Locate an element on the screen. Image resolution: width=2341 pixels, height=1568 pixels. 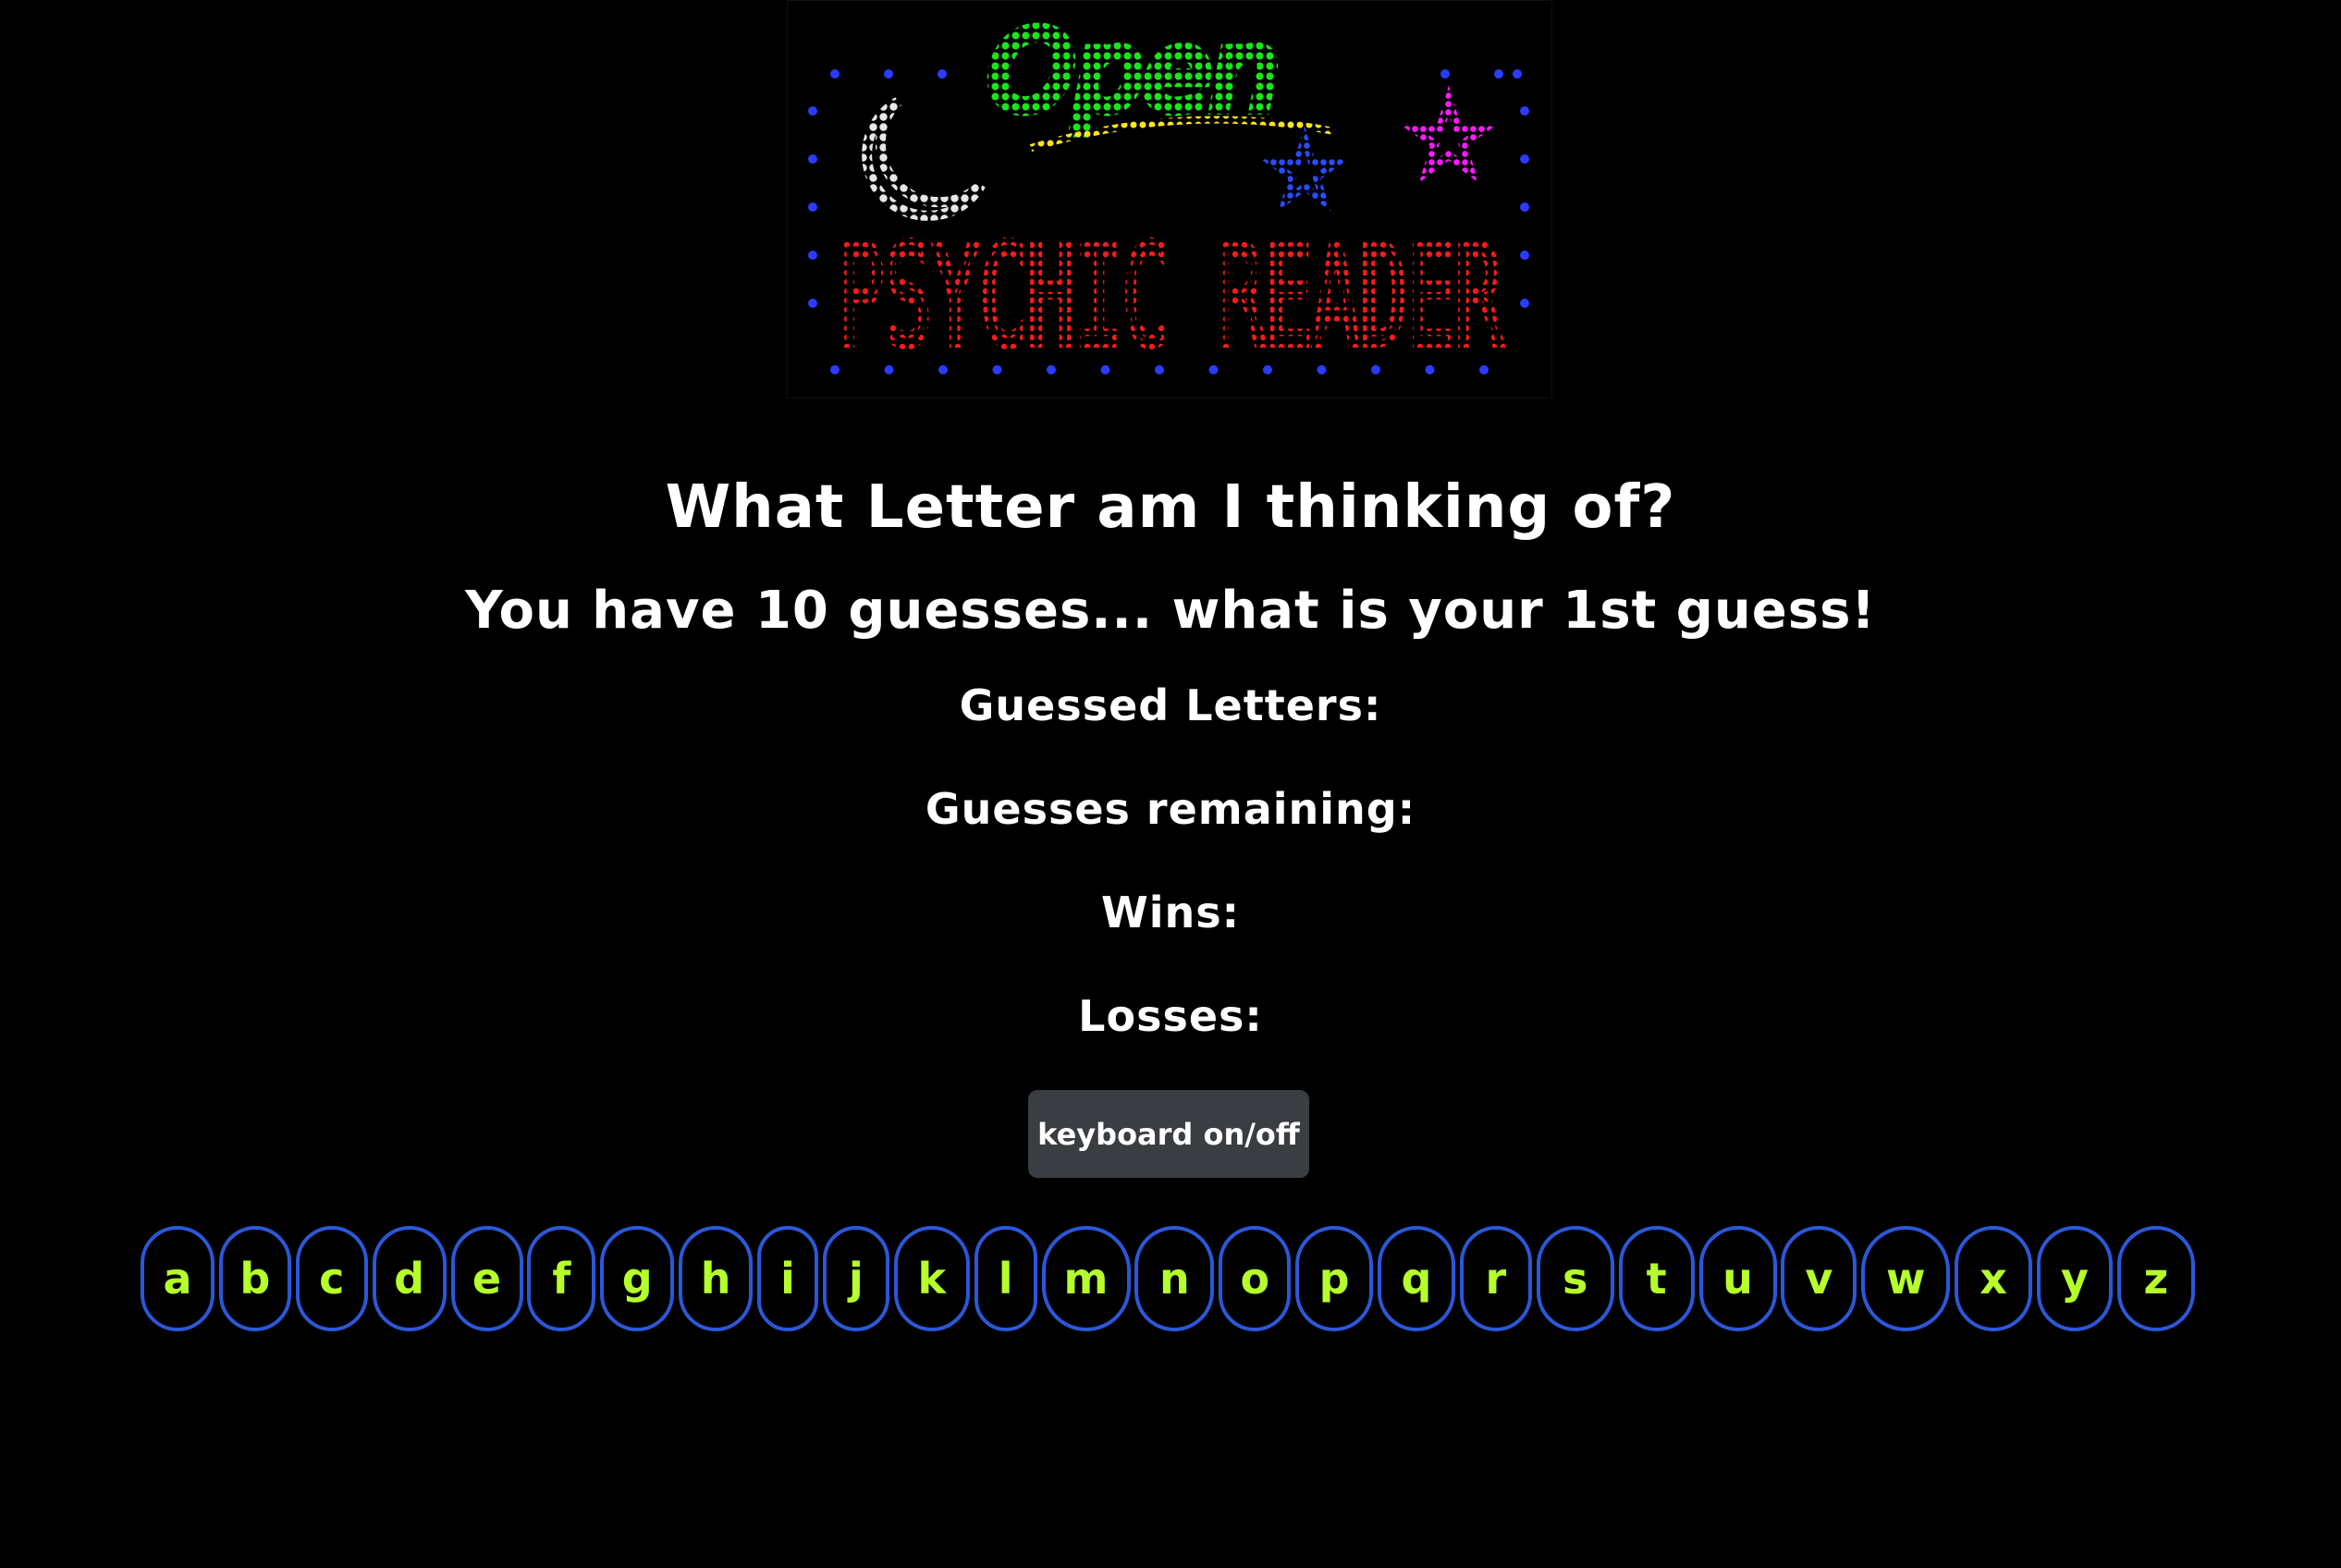
svg-text: PSYCHIC READER is located at coordinates (1169, 296).